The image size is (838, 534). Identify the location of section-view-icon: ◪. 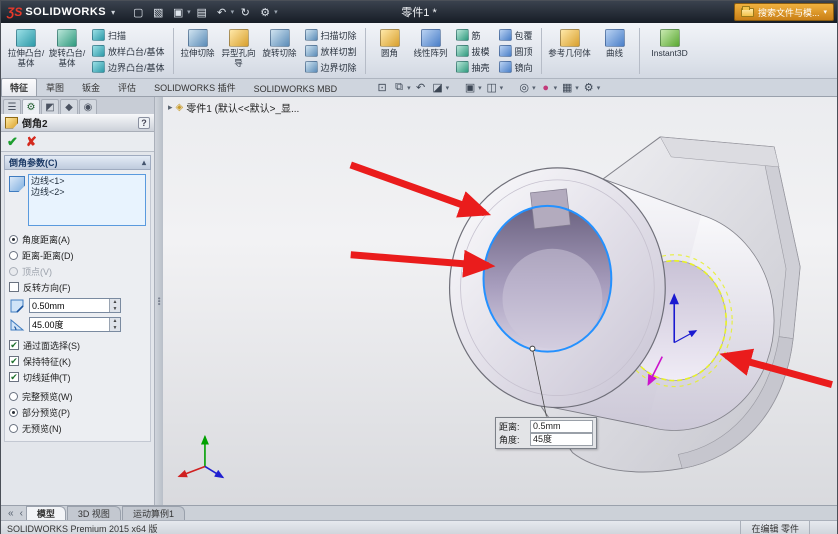
(438, 87).